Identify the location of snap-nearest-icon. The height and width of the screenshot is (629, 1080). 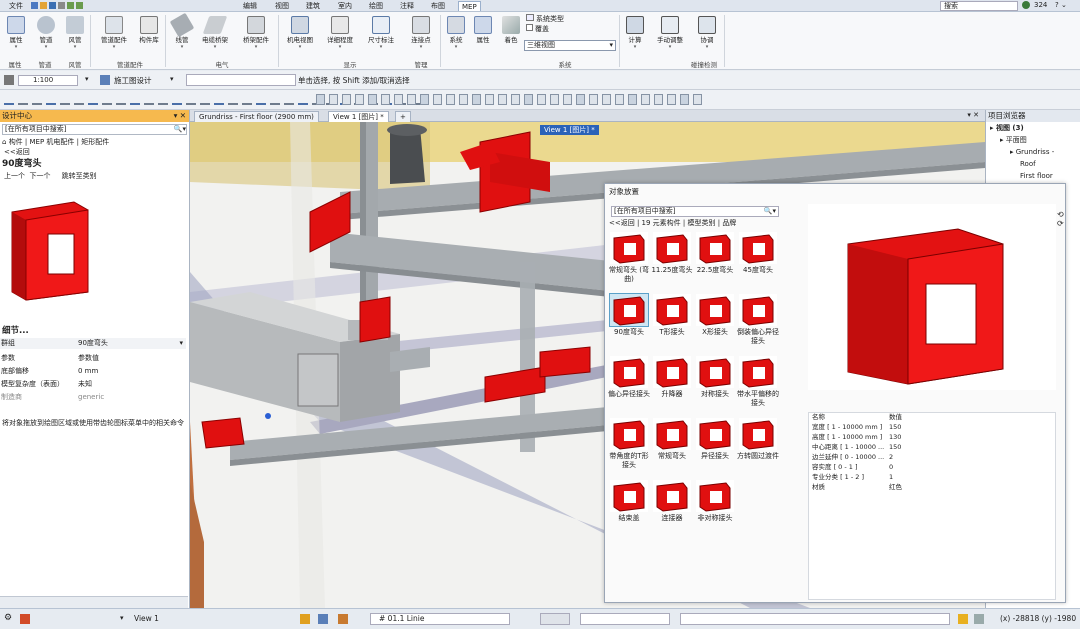
(93, 99).